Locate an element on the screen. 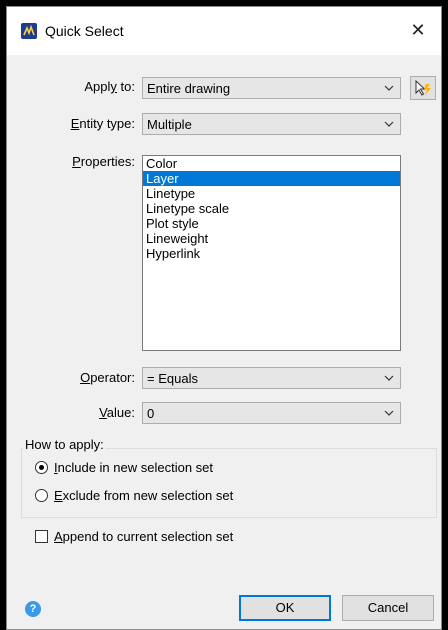  select-objects-icon is located at coordinates (423, 87).